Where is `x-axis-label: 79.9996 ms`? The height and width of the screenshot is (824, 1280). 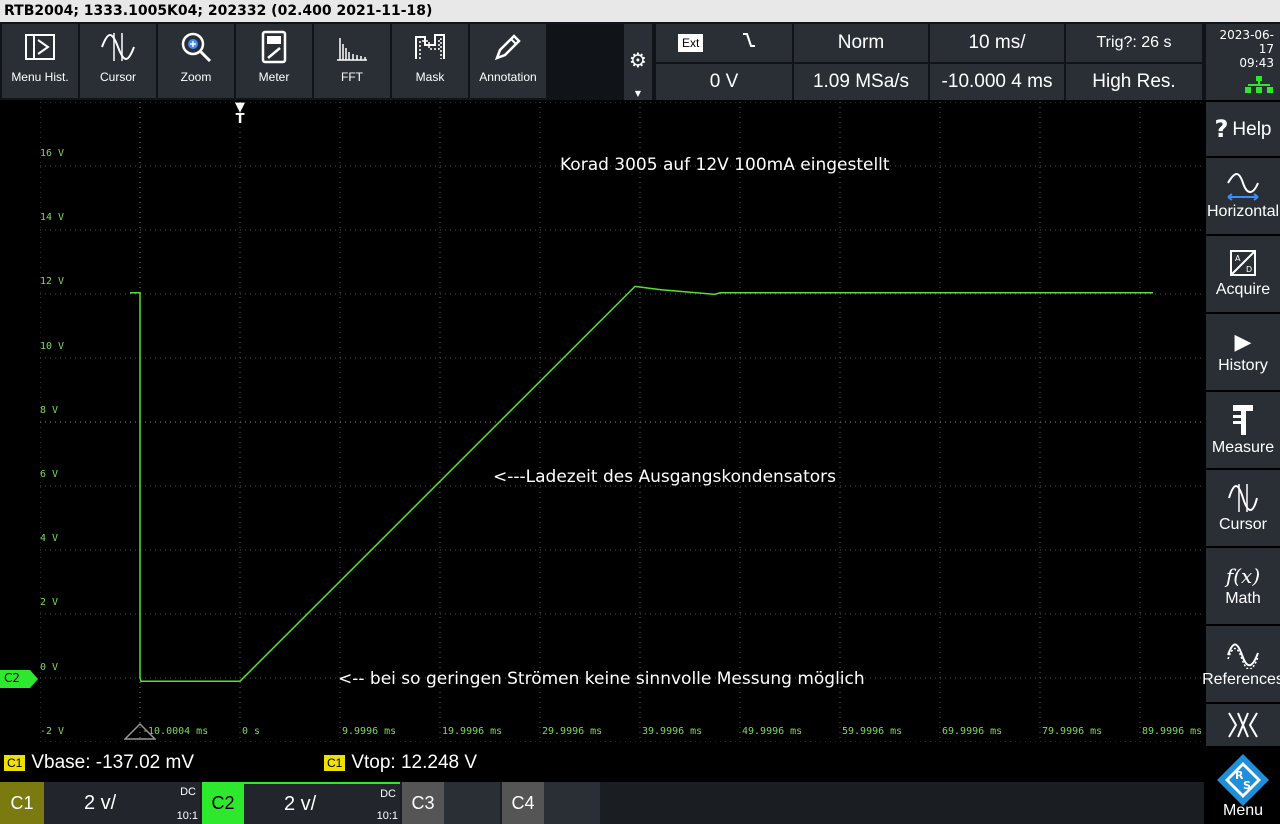
x-axis-label: 79.9996 ms is located at coordinates (1072, 731).